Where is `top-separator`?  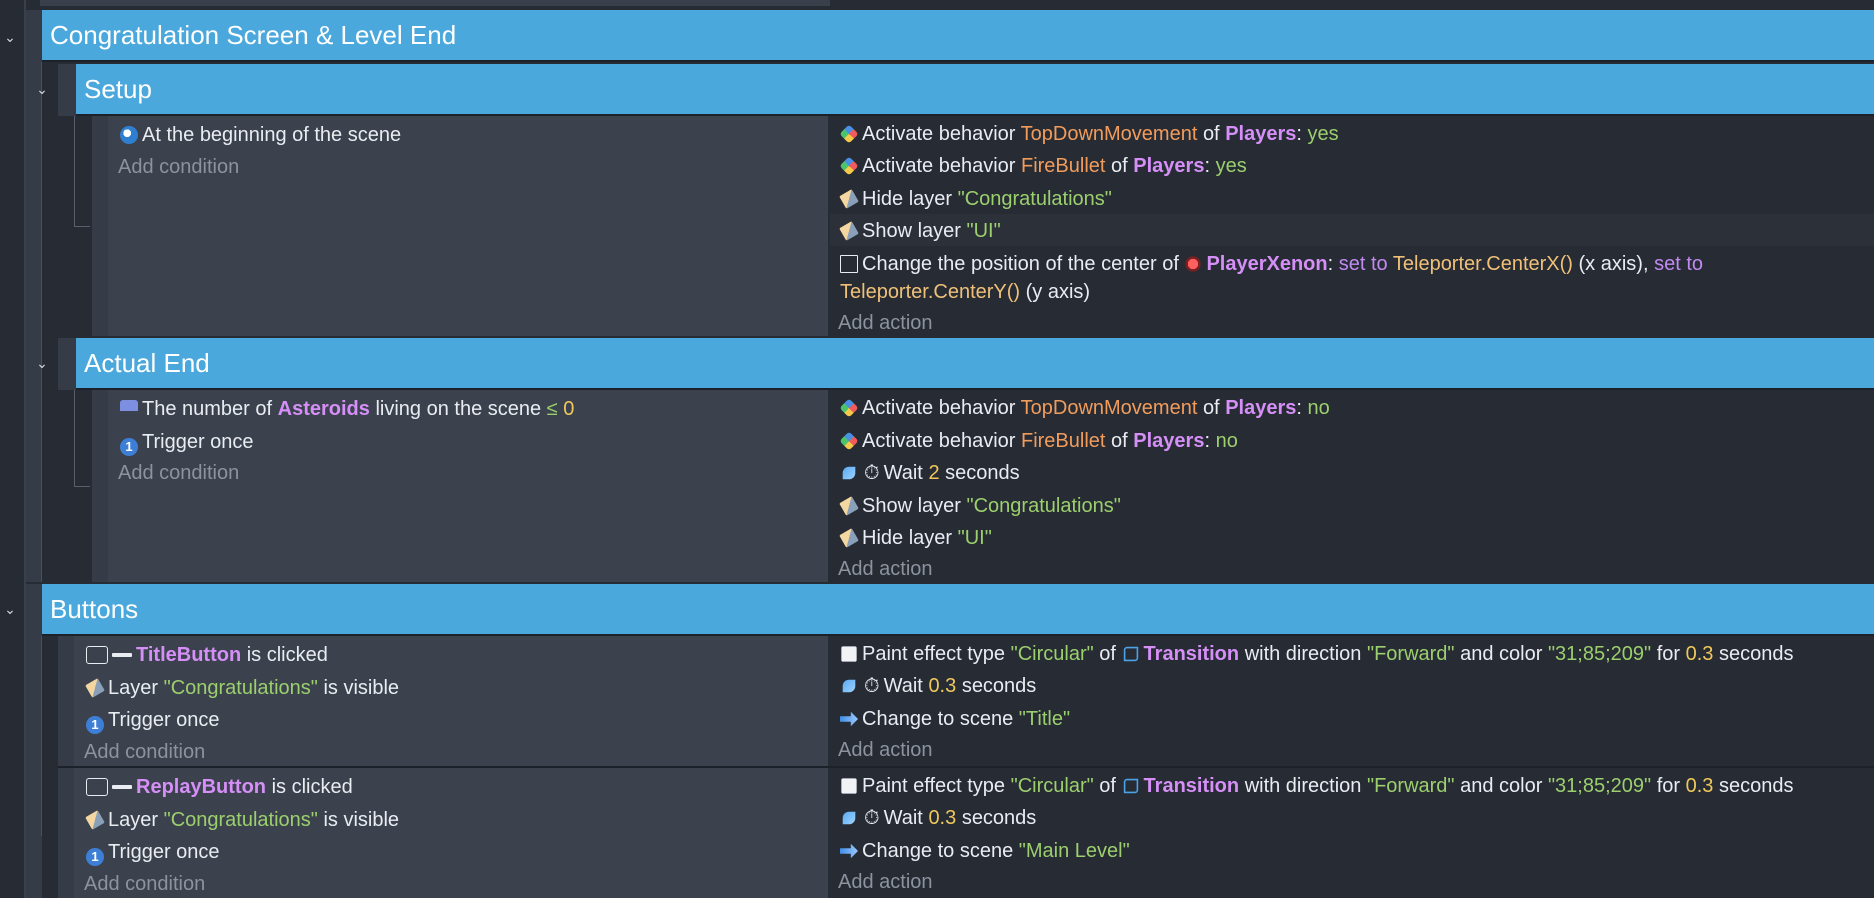
top-separator is located at coordinates (435, 3).